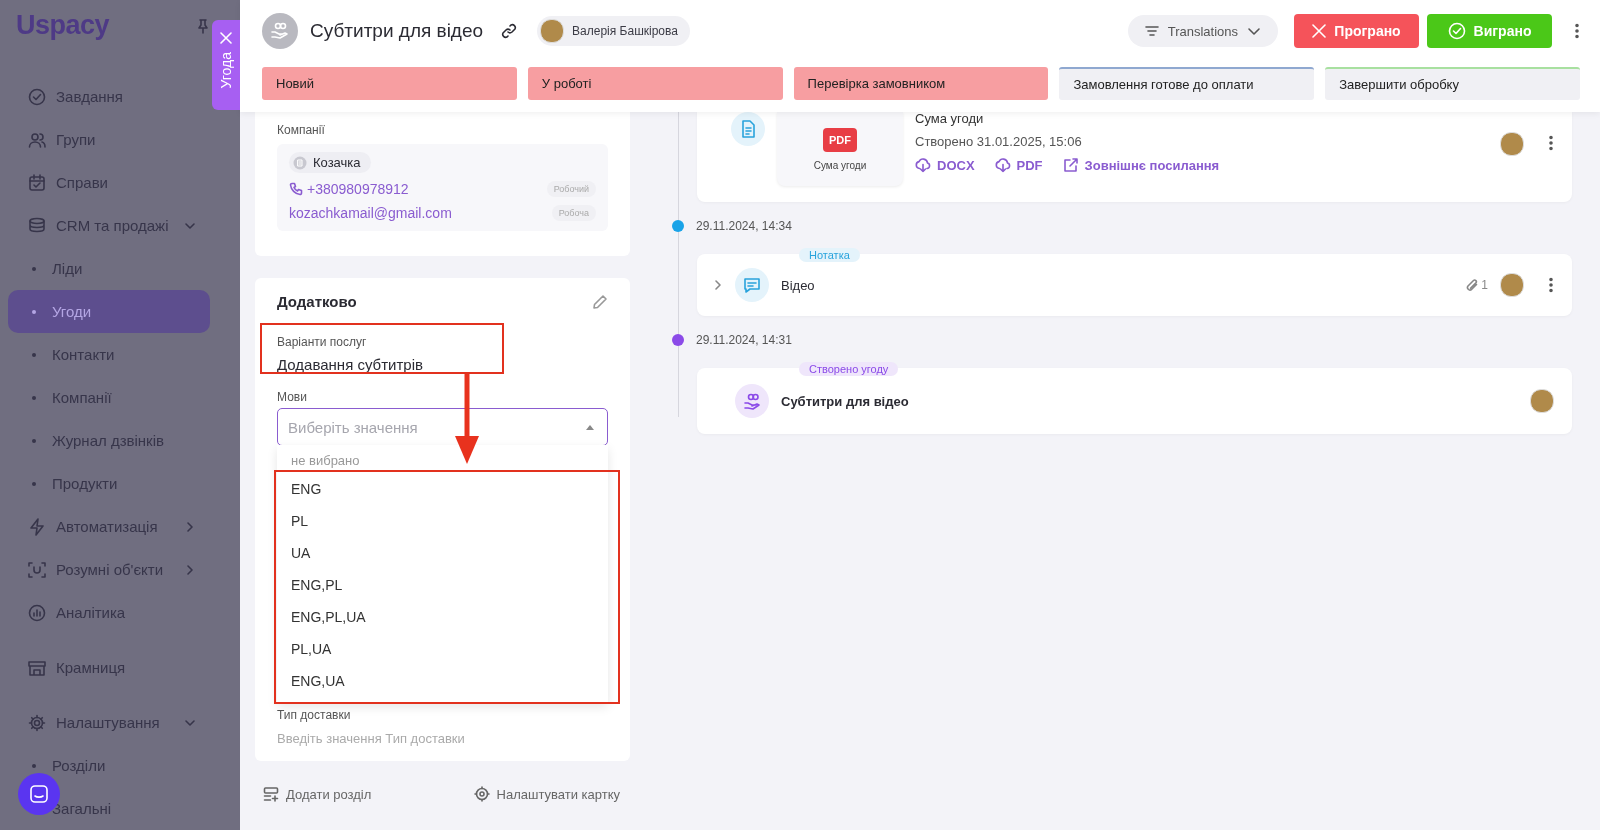 Image resolution: width=1600 pixels, height=830 pixels. I want to click on handshake-icon-glyph, so click(752, 401).